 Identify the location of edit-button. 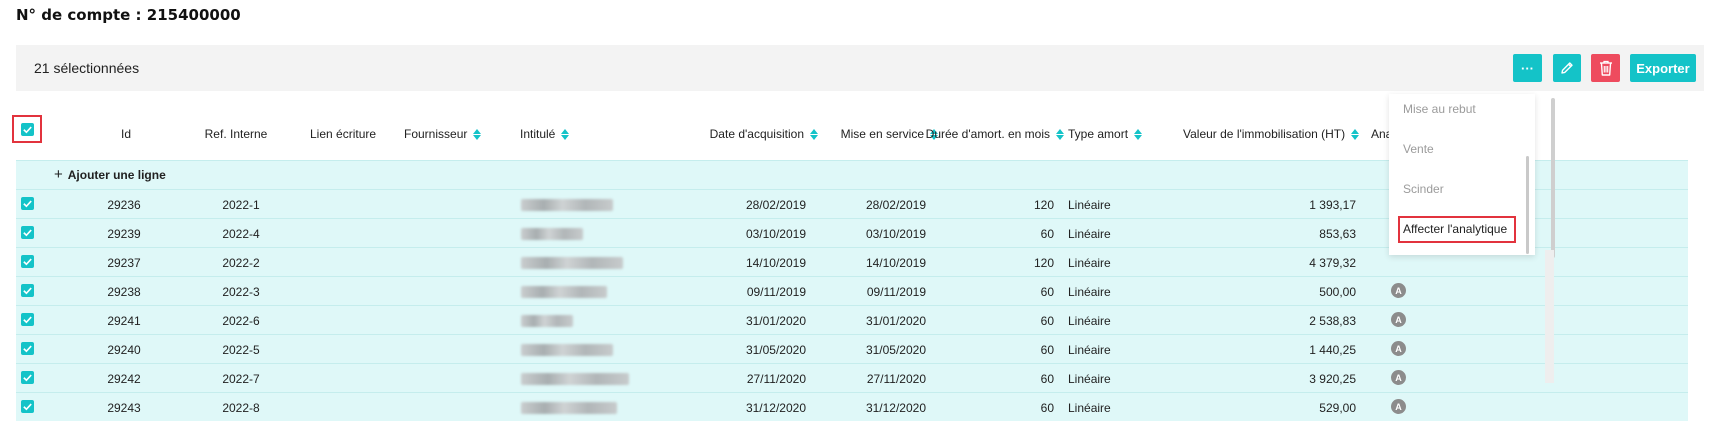
(1567, 68).